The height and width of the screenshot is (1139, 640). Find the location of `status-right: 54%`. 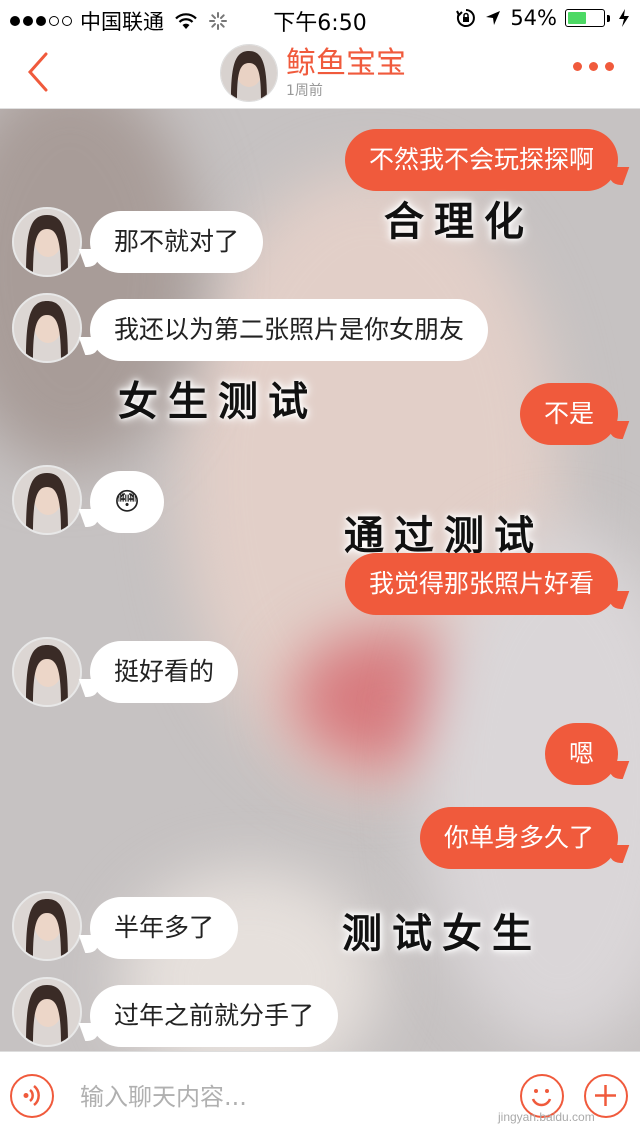

status-right: 54% is located at coordinates (543, 18).